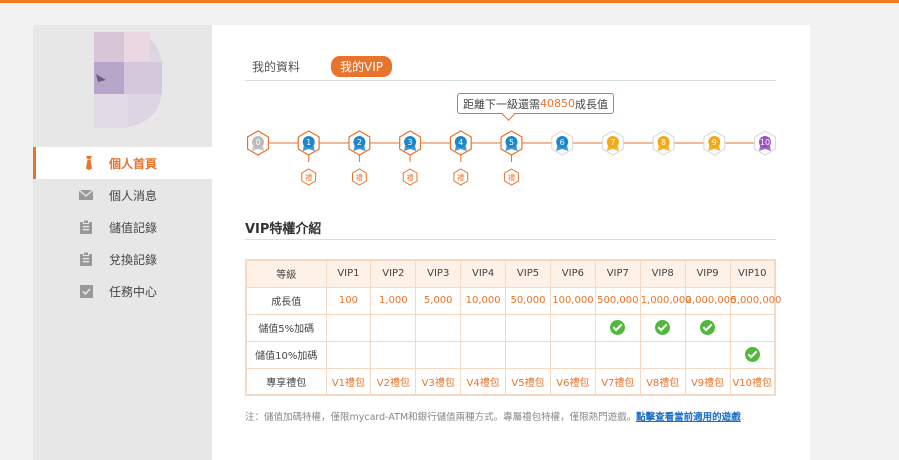  I want to click on progress-value: 40850, so click(557, 103).